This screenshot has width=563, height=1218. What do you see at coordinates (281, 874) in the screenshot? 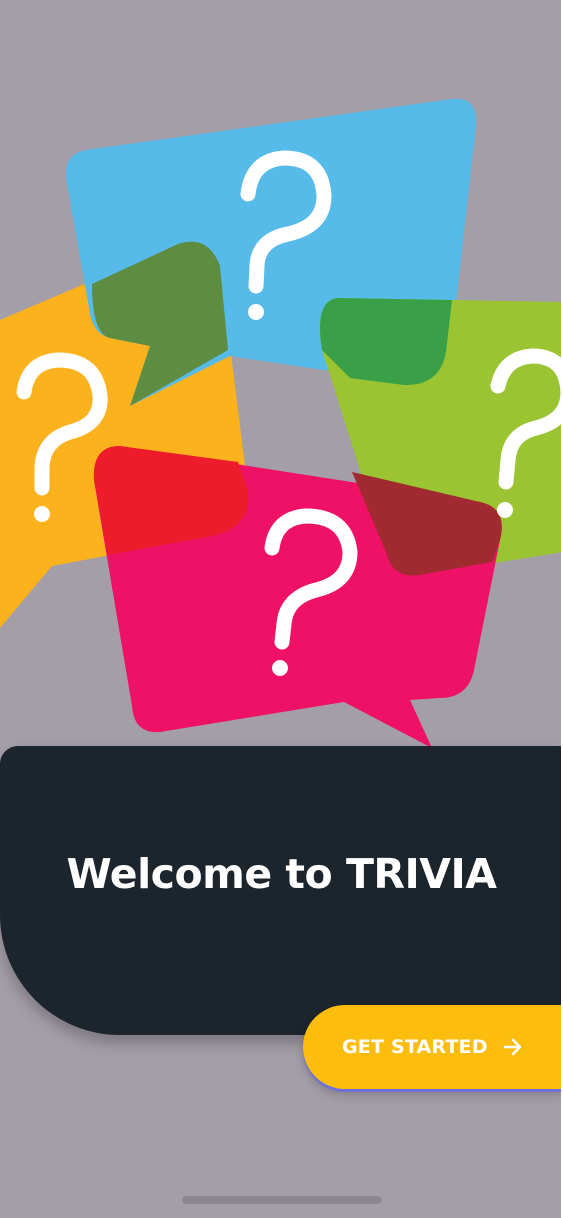
I see `welcome-title: Welcome to TRIVIA` at bounding box center [281, 874].